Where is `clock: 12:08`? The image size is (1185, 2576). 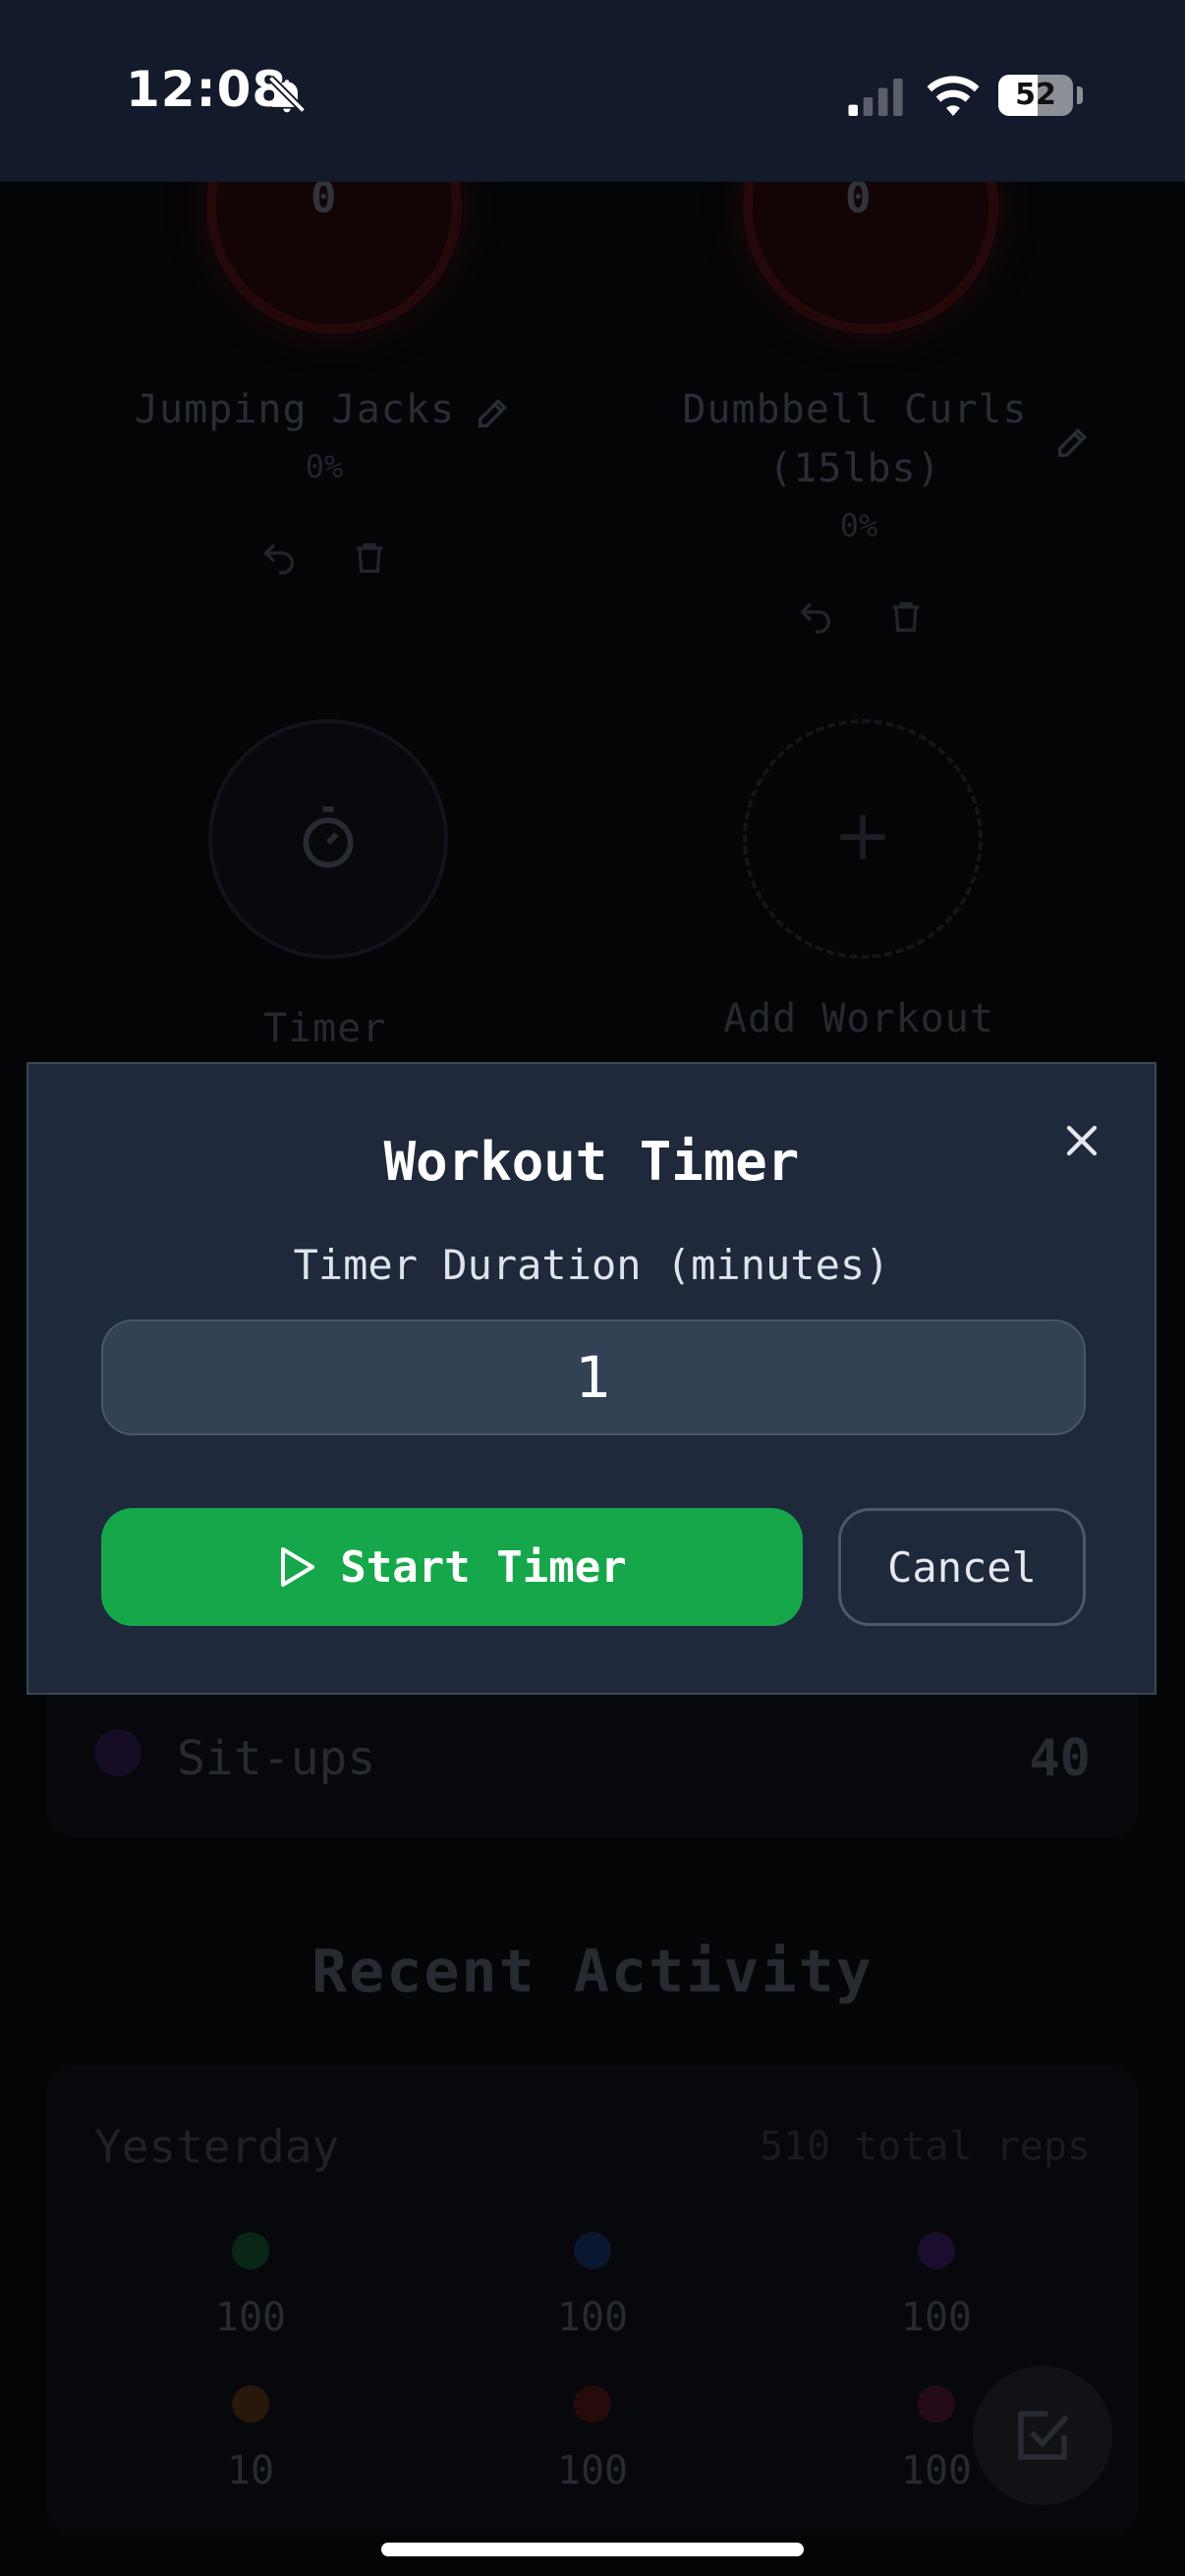 clock: 12:08 is located at coordinates (207, 89).